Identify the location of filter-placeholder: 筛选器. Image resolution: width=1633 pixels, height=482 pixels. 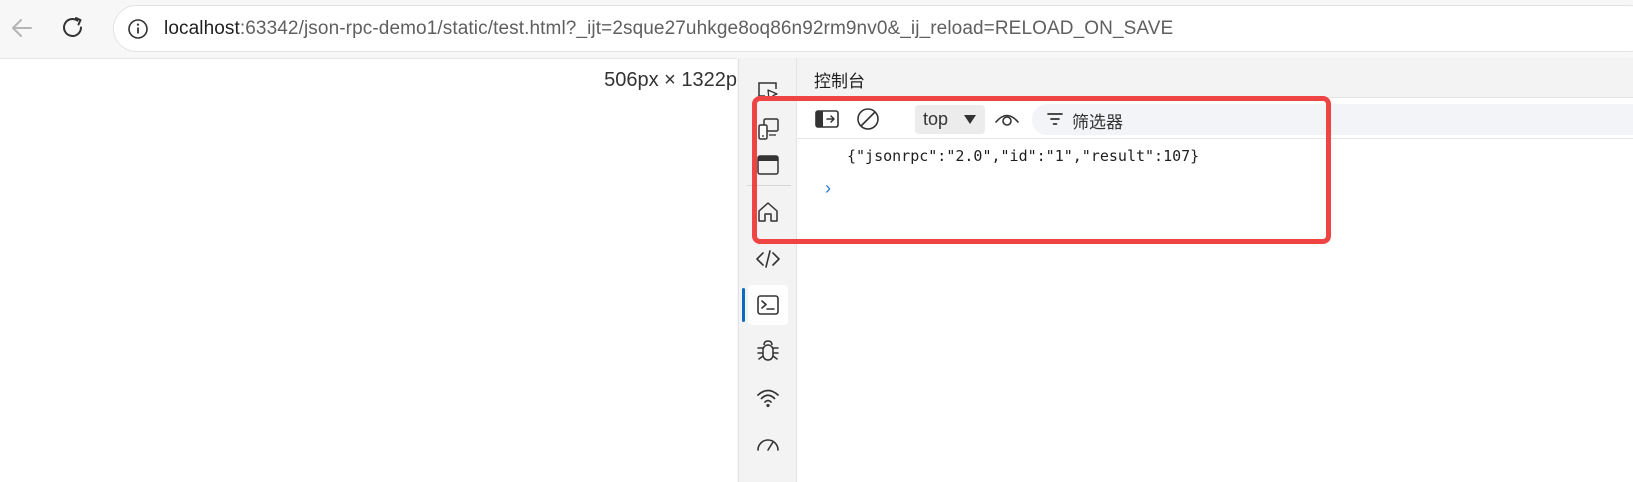
(1097, 122).